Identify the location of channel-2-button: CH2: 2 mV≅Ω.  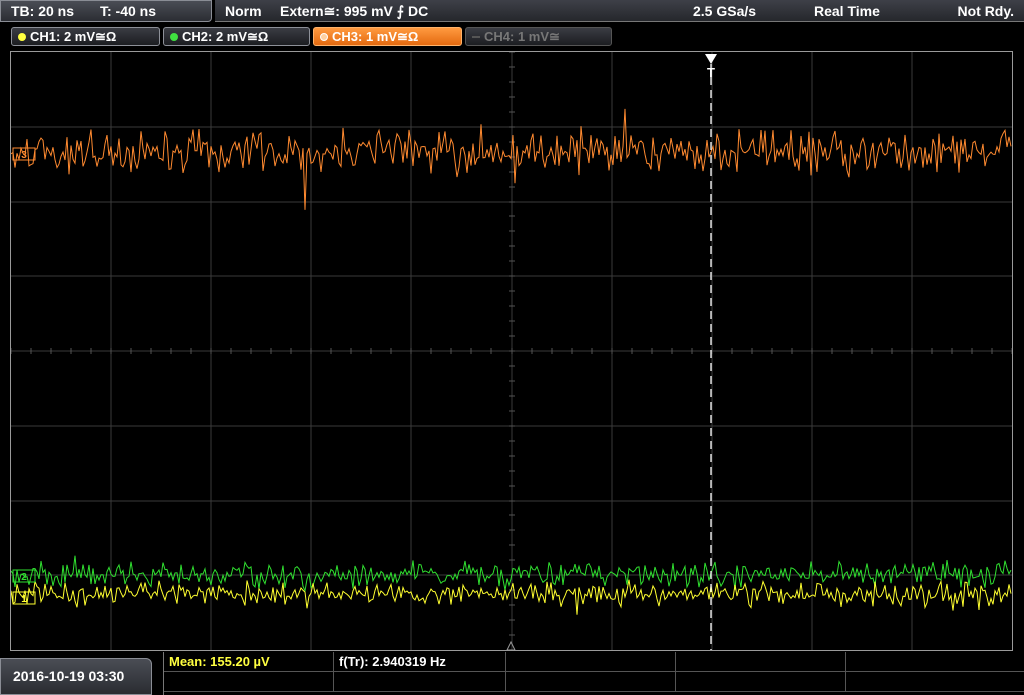
(236, 36).